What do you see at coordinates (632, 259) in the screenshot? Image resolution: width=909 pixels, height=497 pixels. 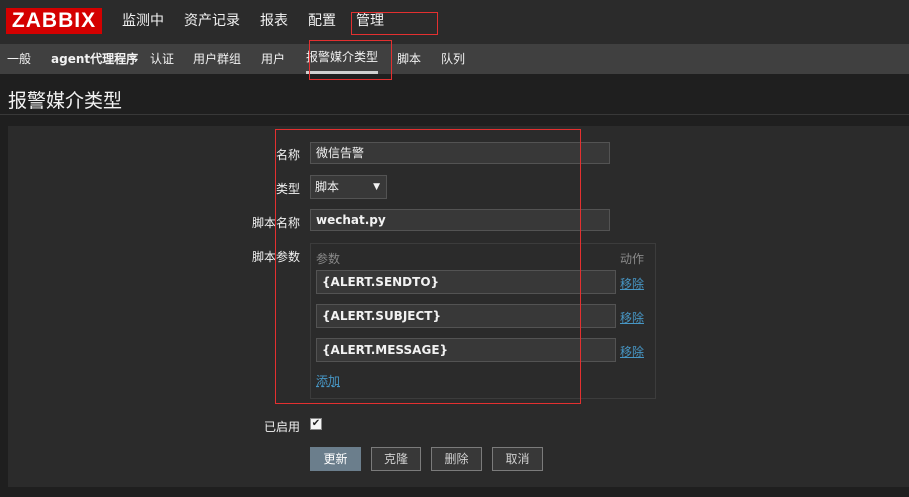 I see `actions-column-header: 动作` at bounding box center [632, 259].